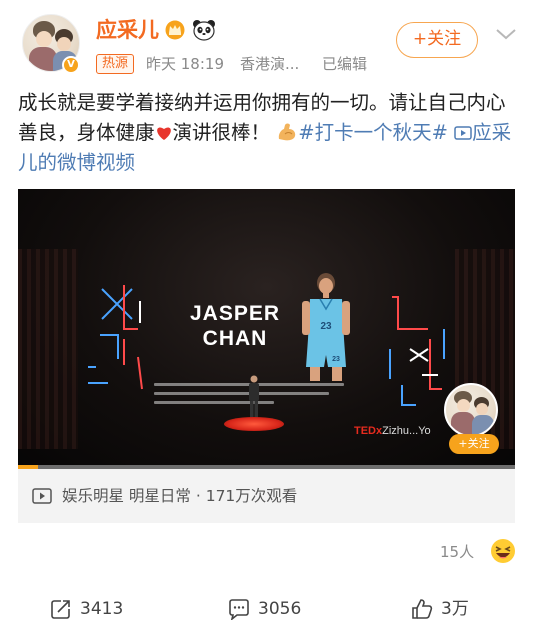  I want to click on verified-badge-icon: V, so click(71, 65).